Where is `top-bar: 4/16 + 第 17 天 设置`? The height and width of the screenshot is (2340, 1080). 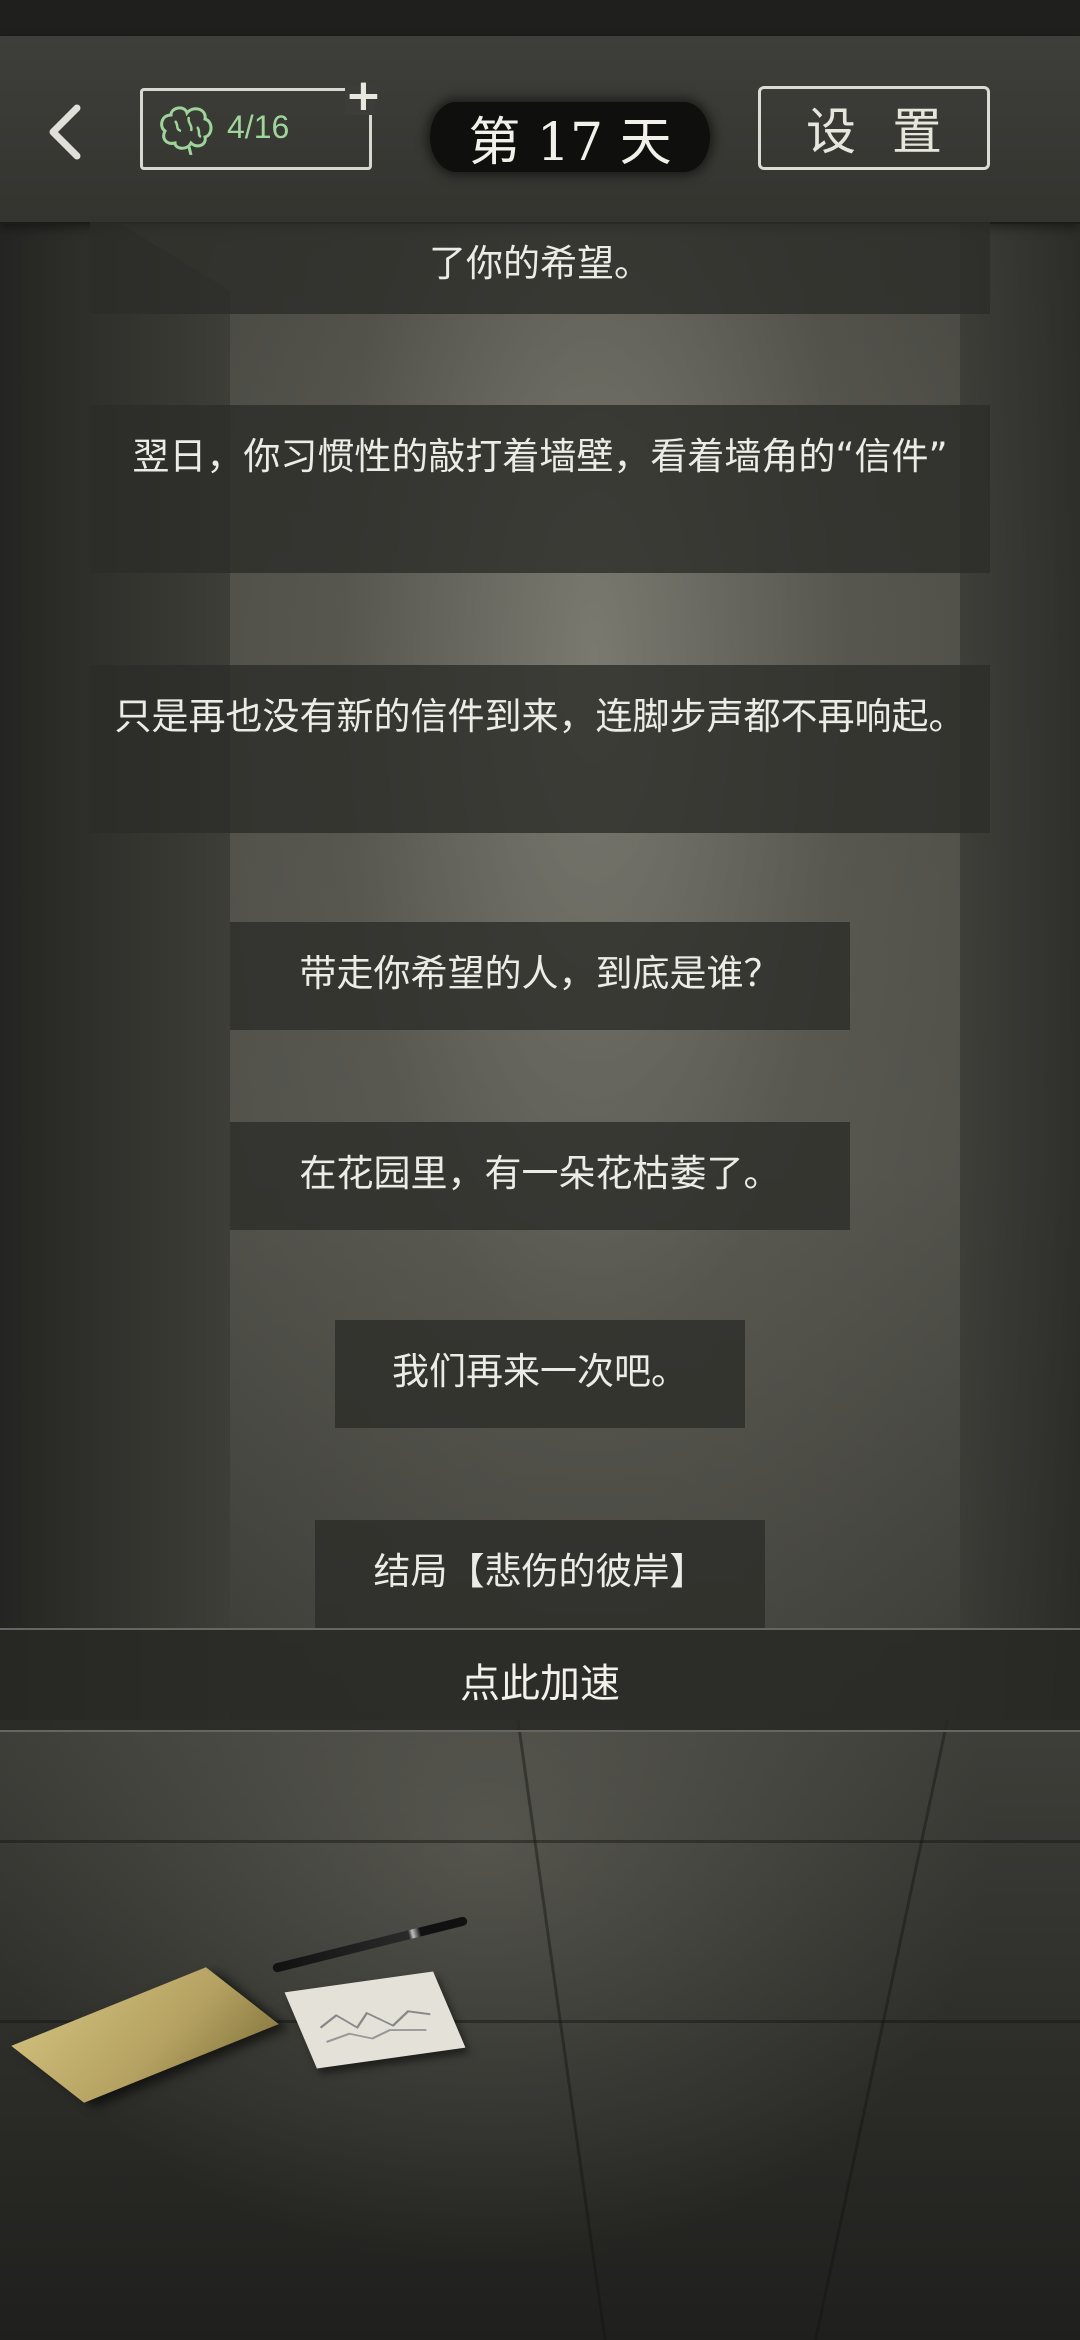 top-bar: 4/16 + 第 17 天 设置 is located at coordinates (540, 130).